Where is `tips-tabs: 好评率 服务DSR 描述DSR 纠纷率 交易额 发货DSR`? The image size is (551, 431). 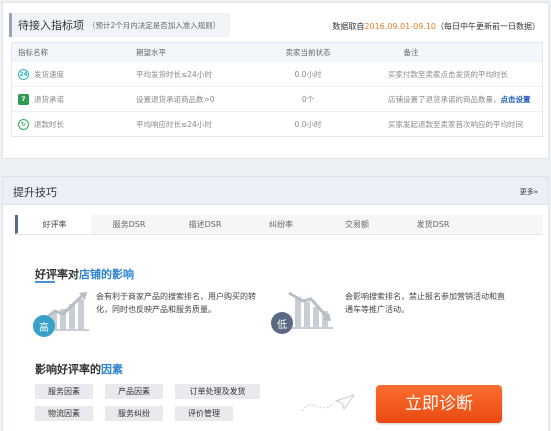
tips-tabs: 好评率 服务DSR 描述DSR 纠纷率 交易额 发货DSR is located at coordinates (279, 225).